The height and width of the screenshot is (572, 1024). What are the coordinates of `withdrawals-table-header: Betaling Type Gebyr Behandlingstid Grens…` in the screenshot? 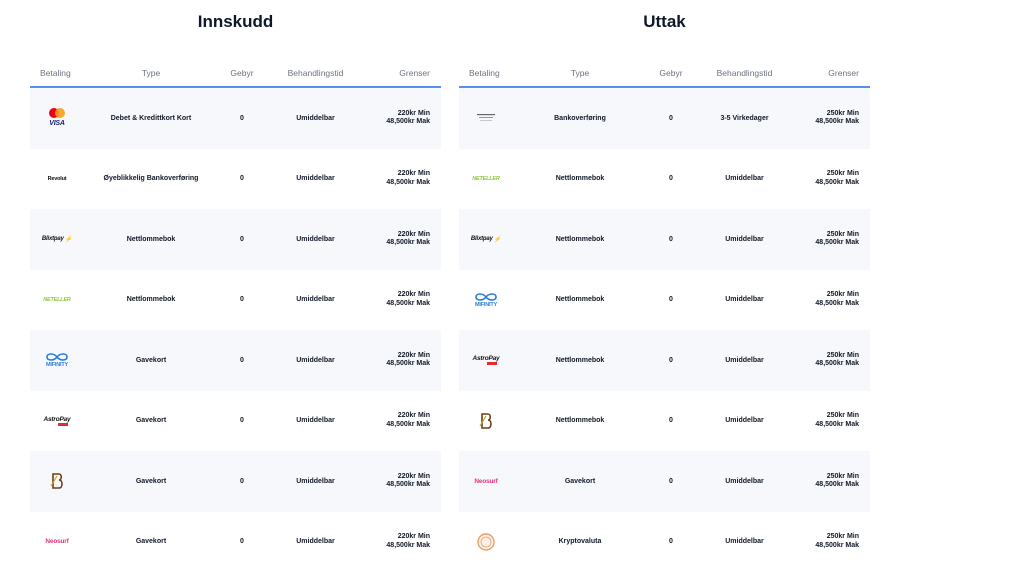 It's located at (664, 74).